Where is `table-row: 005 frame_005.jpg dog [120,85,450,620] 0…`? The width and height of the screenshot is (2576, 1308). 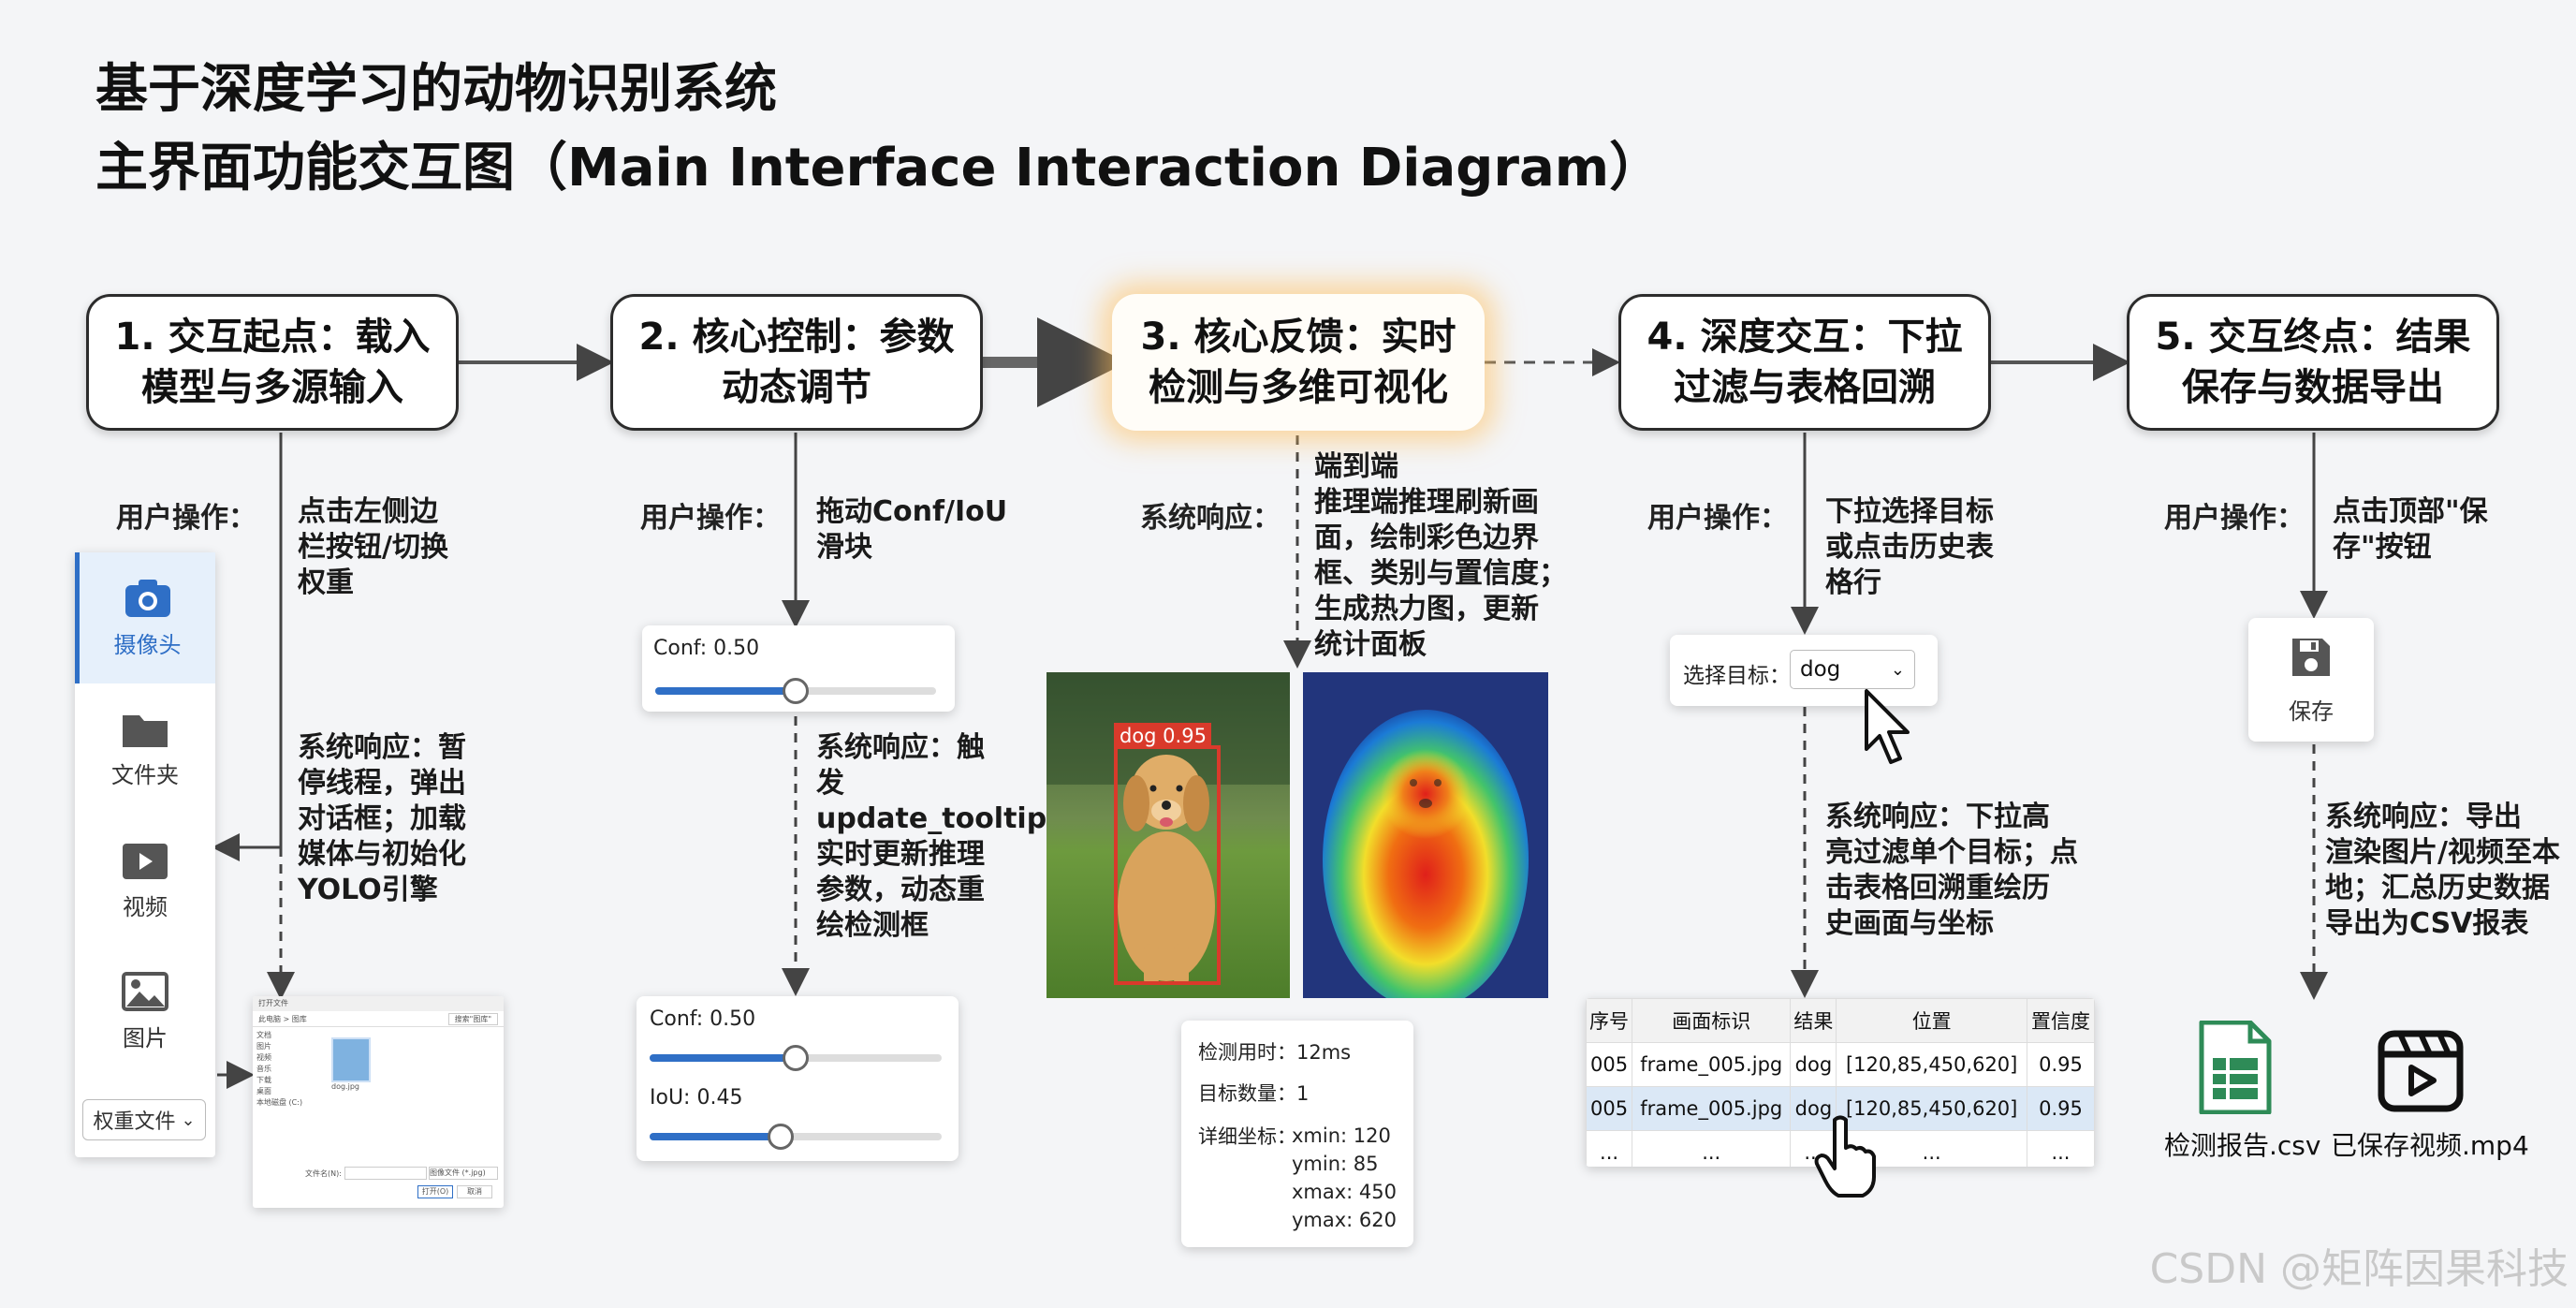
table-row: 005 frame_005.jpg dog [120,85,450,620] 0… is located at coordinates (1840, 1064).